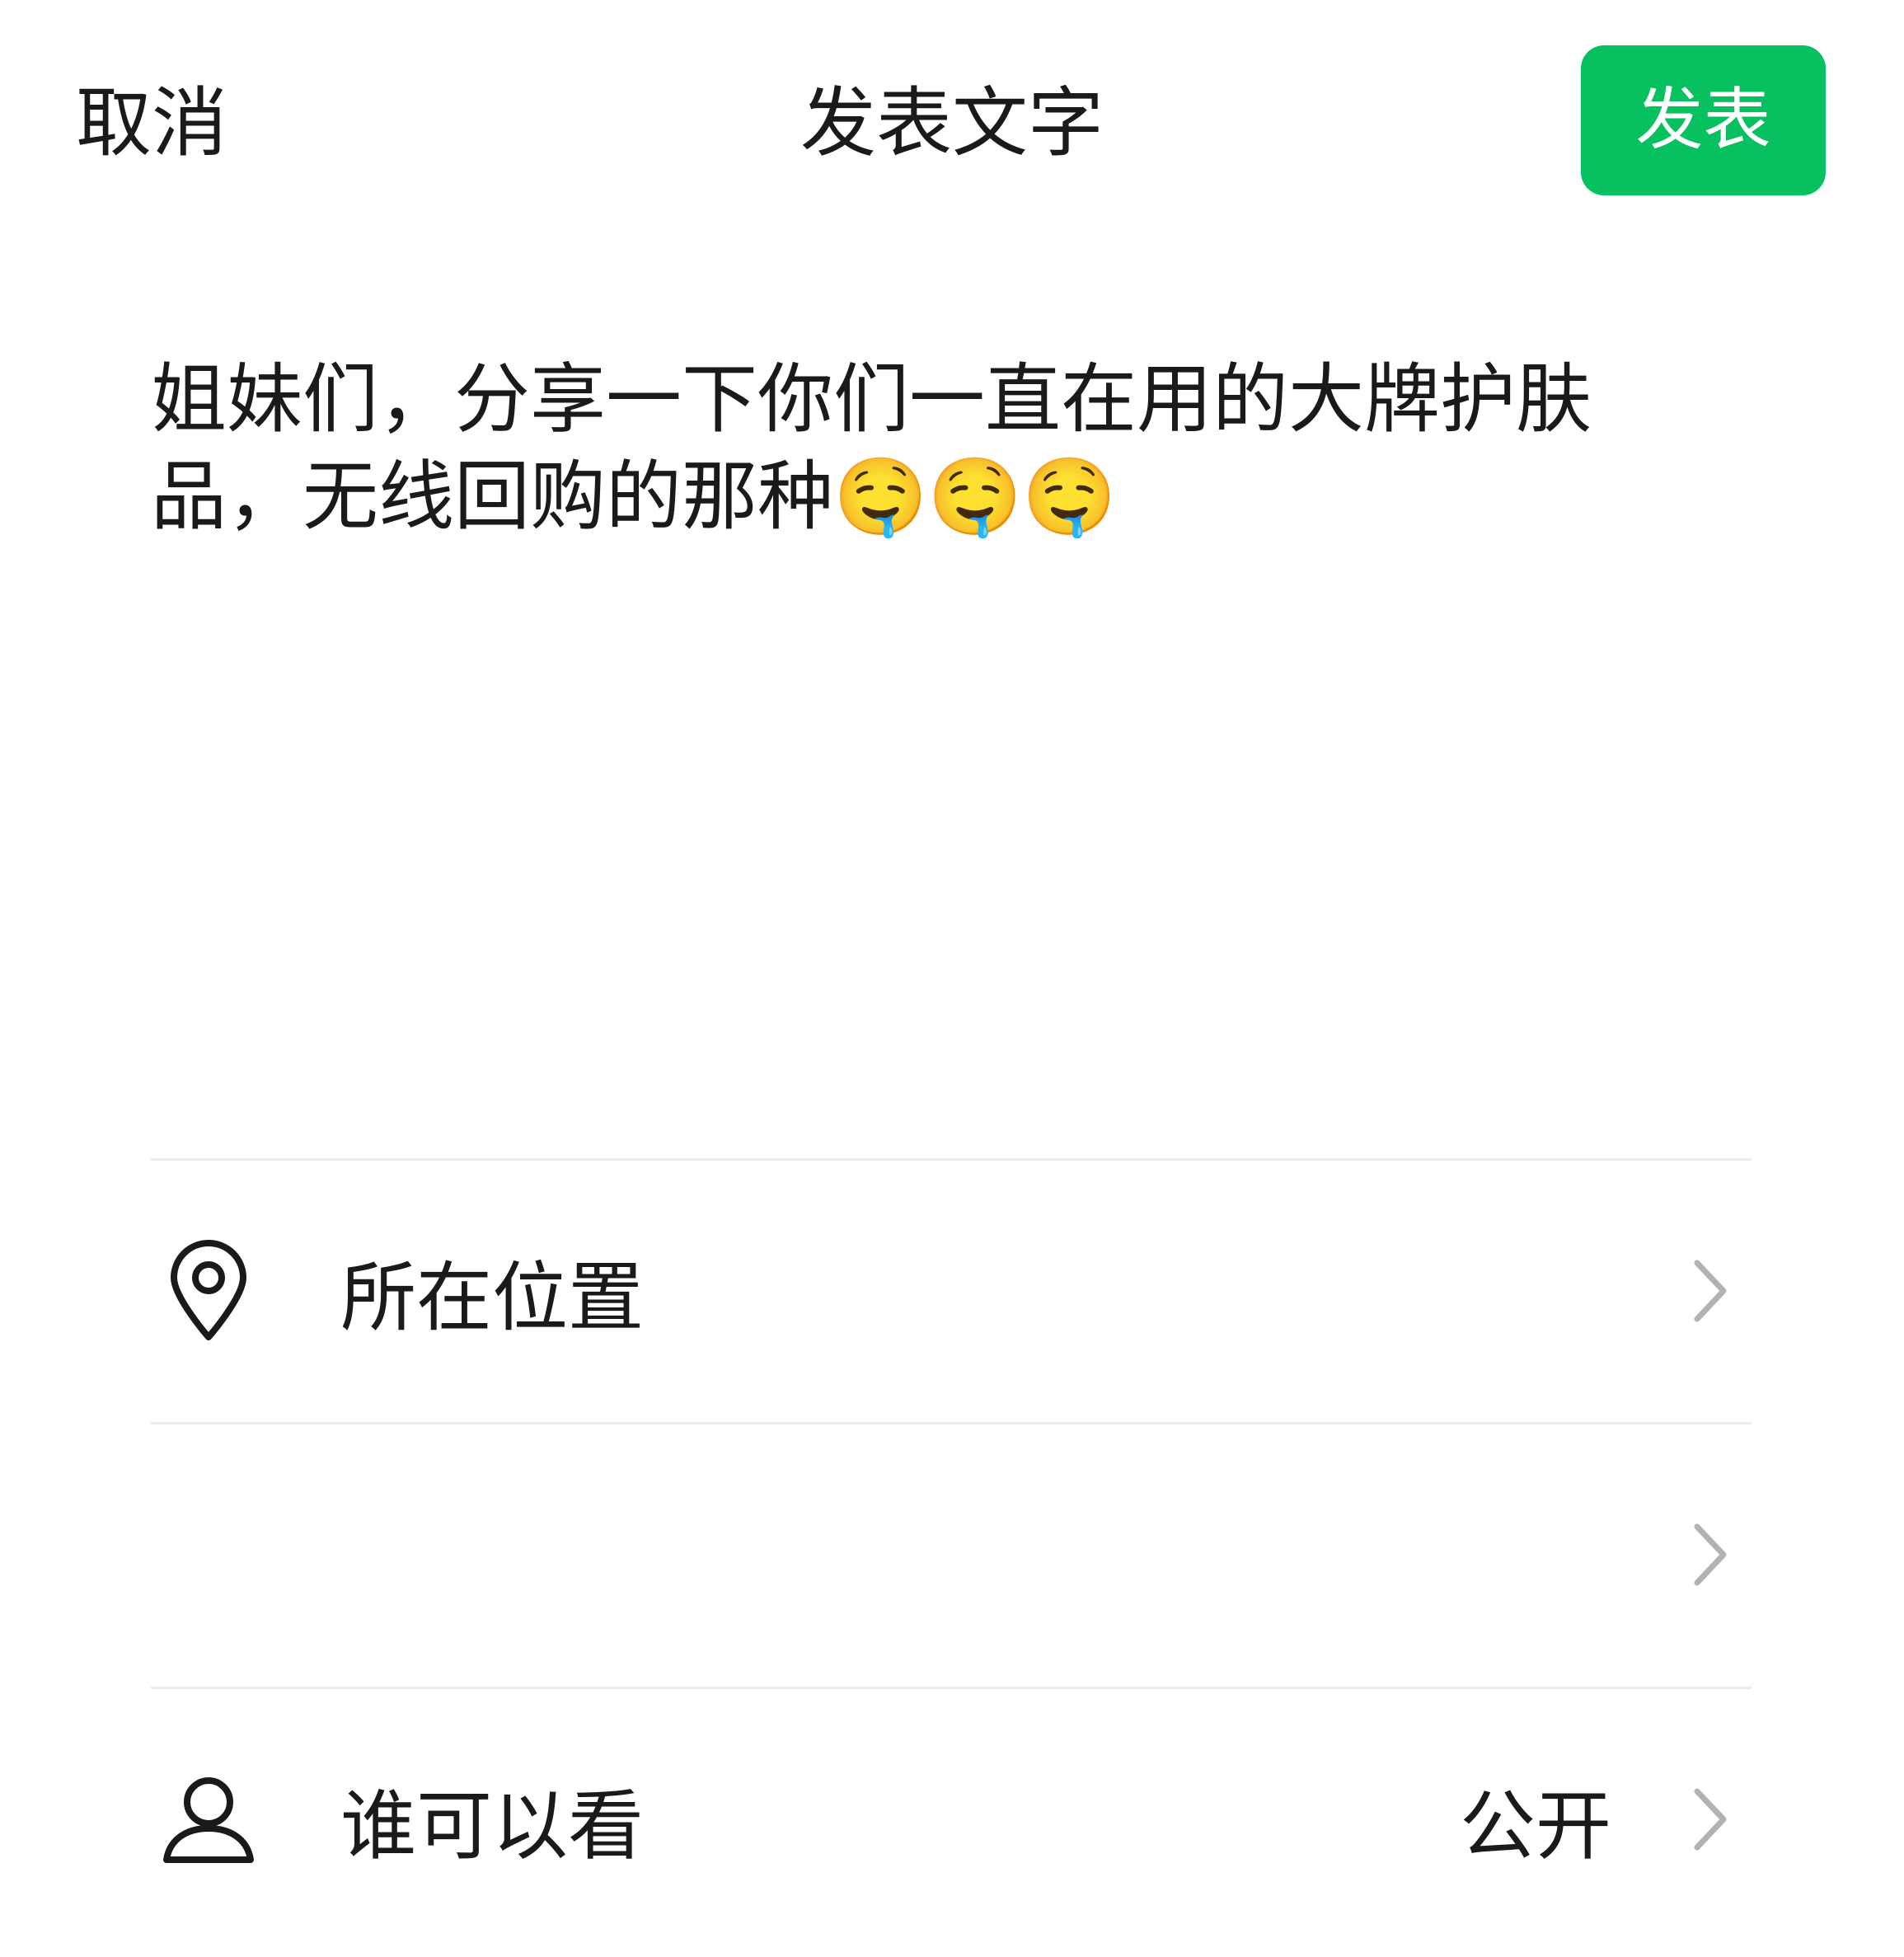 Image resolution: width=1904 pixels, height=1957 pixels. What do you see at coordinates (951, 1291) in the screenshot?
I see `location-row: 所在位置` at bounding box center [951, 1291].